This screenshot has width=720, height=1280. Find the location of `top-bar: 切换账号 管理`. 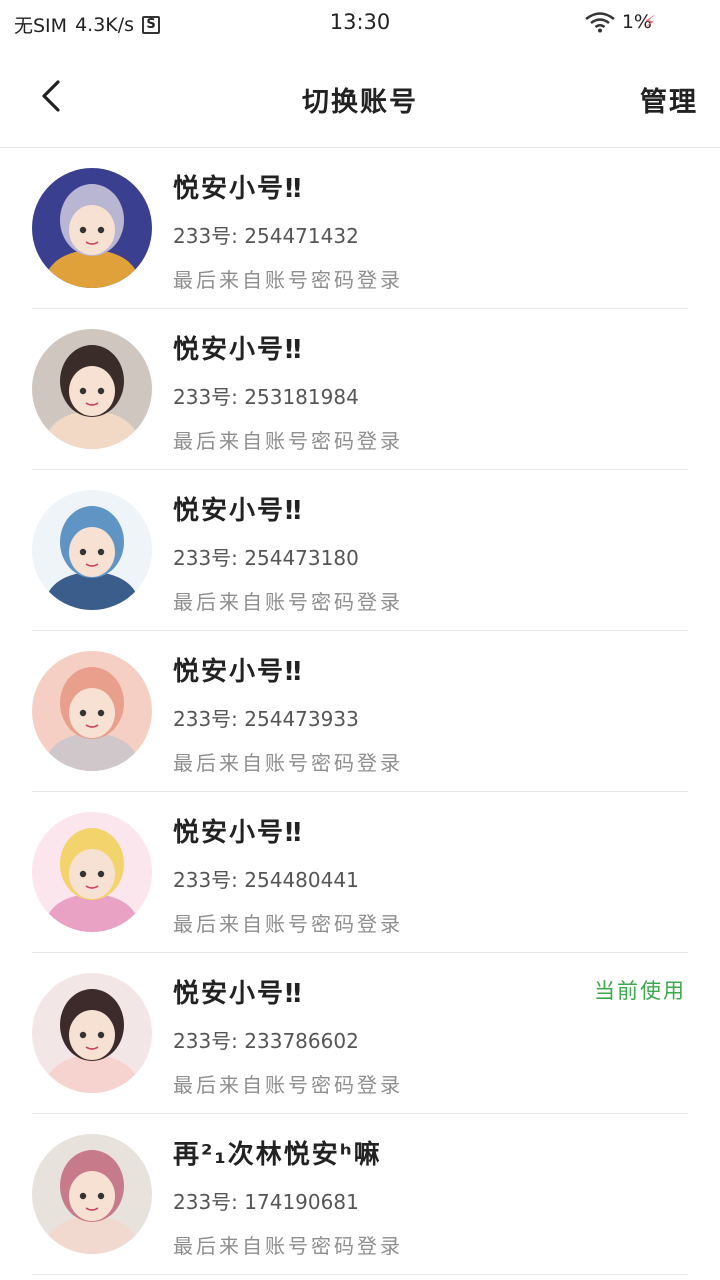

top-bar: 切换账号 管理 is located at coordinates (360, 97).